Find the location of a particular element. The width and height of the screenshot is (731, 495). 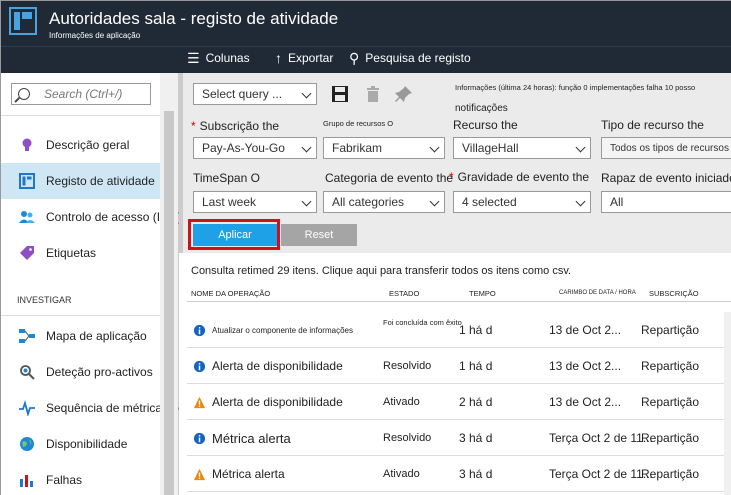

sidebar-item-label: Registo de atividade is located at coordinates (100, 181).